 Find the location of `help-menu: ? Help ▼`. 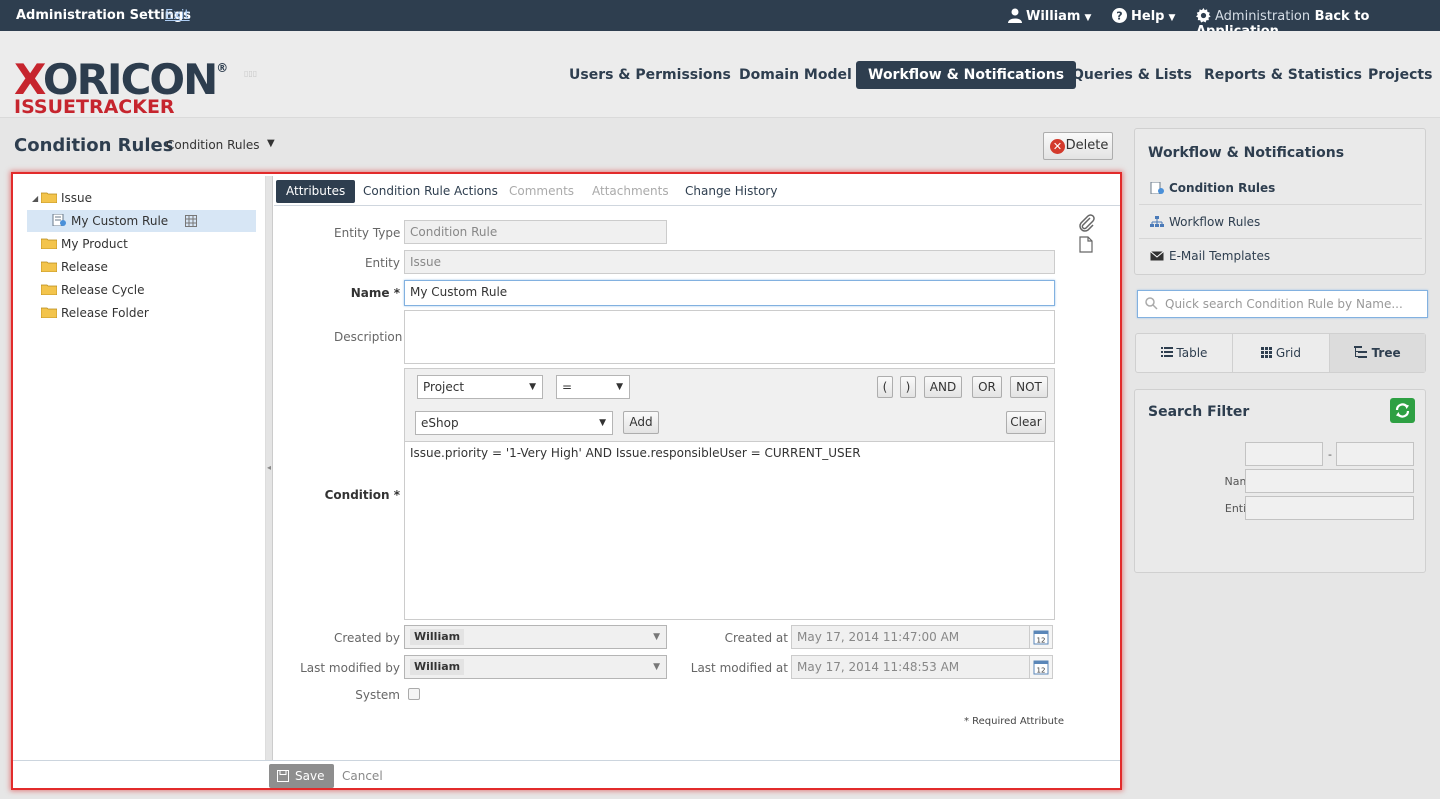

help-menu: ? Help ▼ is located at coordinates (1143, 16).